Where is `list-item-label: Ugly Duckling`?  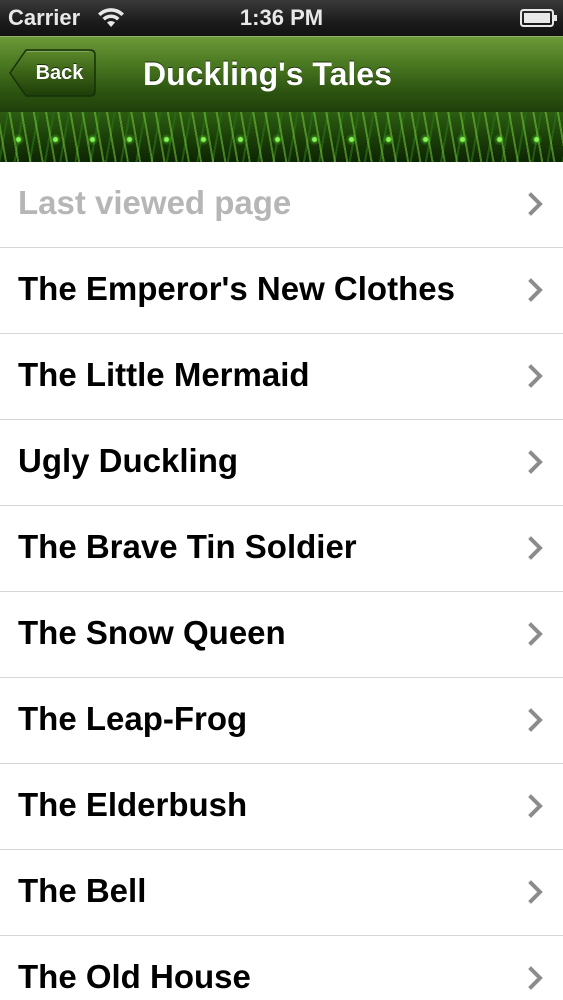
list-item-label: Ugly Duckling is located at coordinates (128, 460).